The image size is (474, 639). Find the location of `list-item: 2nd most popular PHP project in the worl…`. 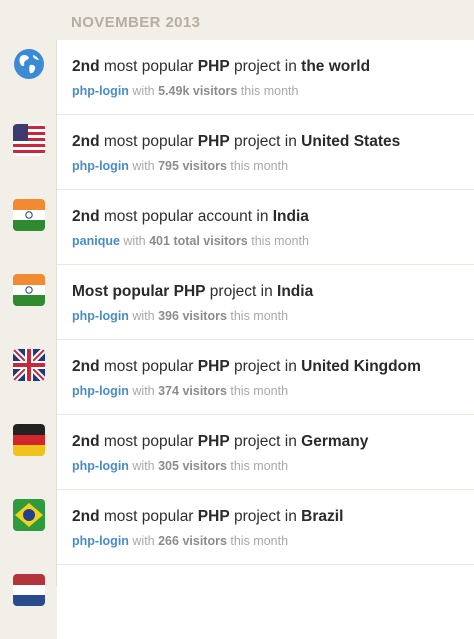

list-item: 2nd most popular PHP project in the worl… is located at coordinates (265, 77).